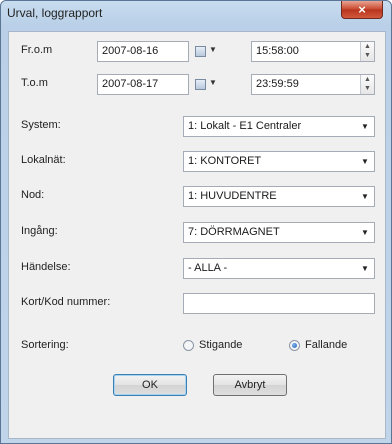  I want to click on nod-value: 1: HUVUDENTRE, so click(232, 196).